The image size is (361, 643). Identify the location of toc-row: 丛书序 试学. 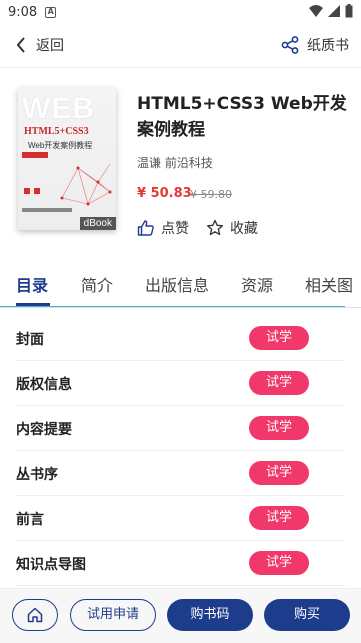
(180, 473).